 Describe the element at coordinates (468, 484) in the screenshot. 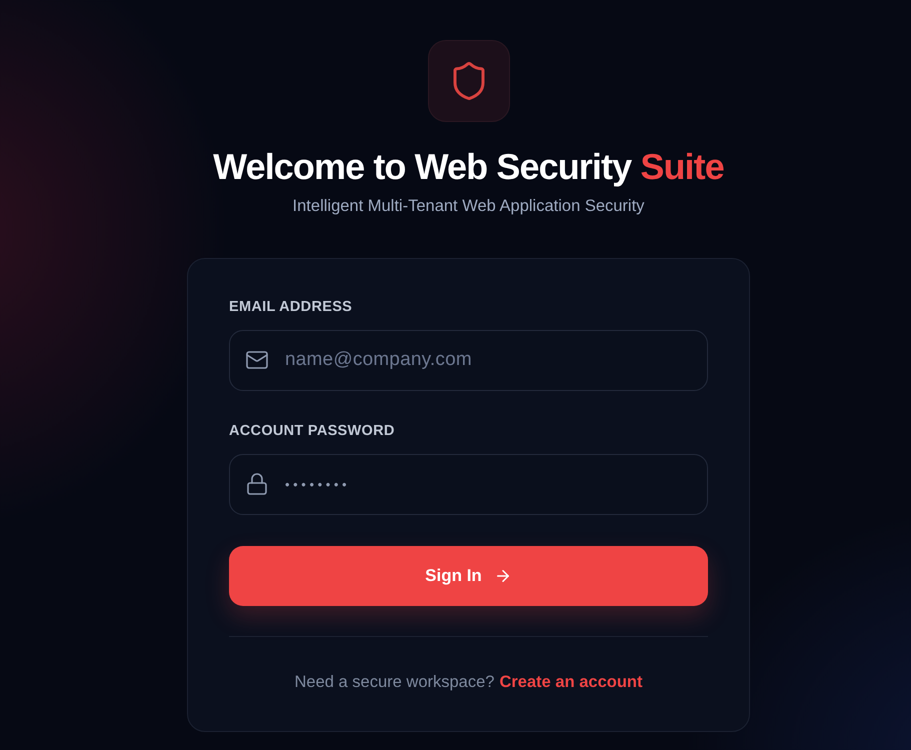

I see `password-field: ••••••••` at that location.